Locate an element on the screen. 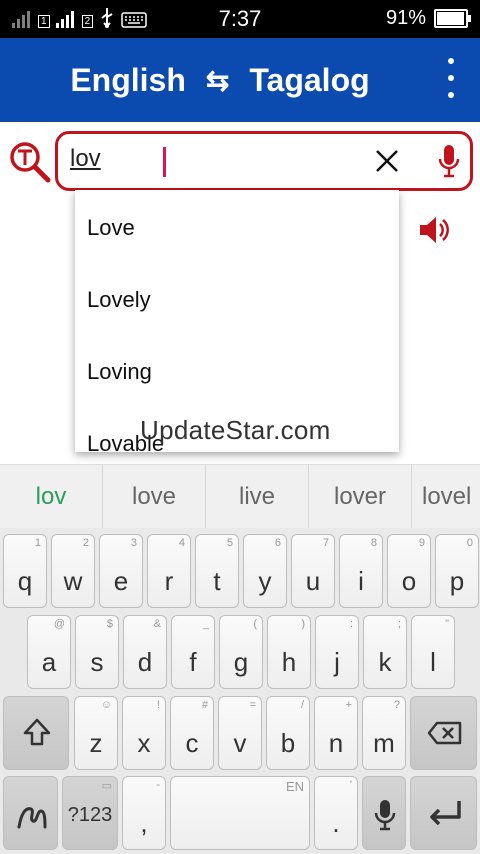 The width and height of the screenshot is (480, 854). search-input is located at coordinates (210, 159).